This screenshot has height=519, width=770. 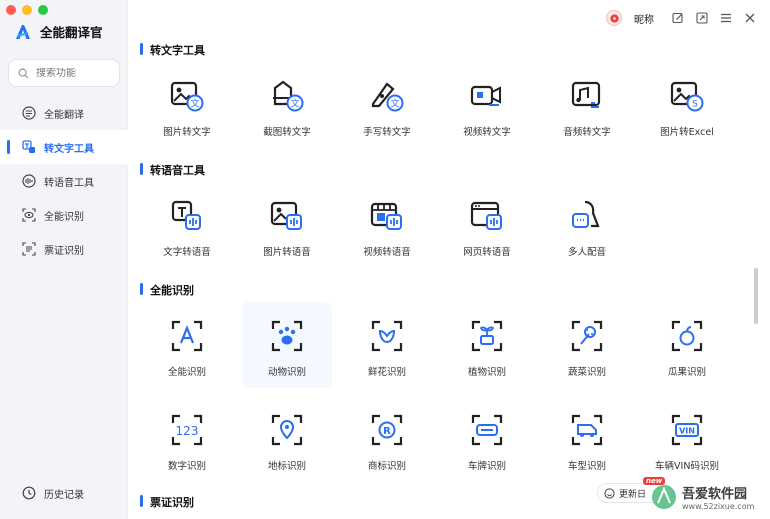 What do you see at coordinates (172, 50) in the screenshot?
I see `section-title-text-tools: 转文字工具` at bounding box center [172, 50].